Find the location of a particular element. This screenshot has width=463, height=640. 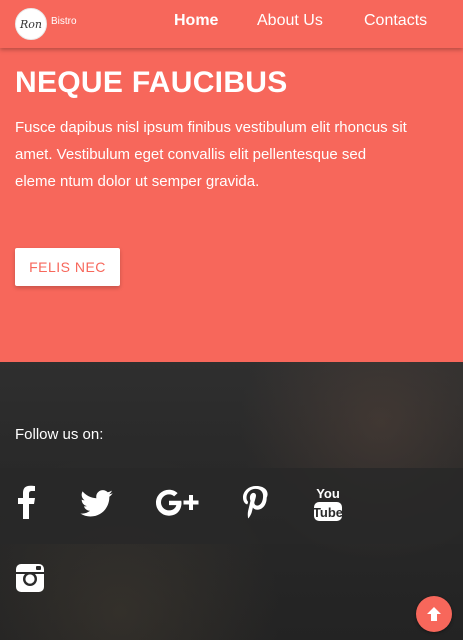

pinterest-icon is located at coordinates (256, 503).